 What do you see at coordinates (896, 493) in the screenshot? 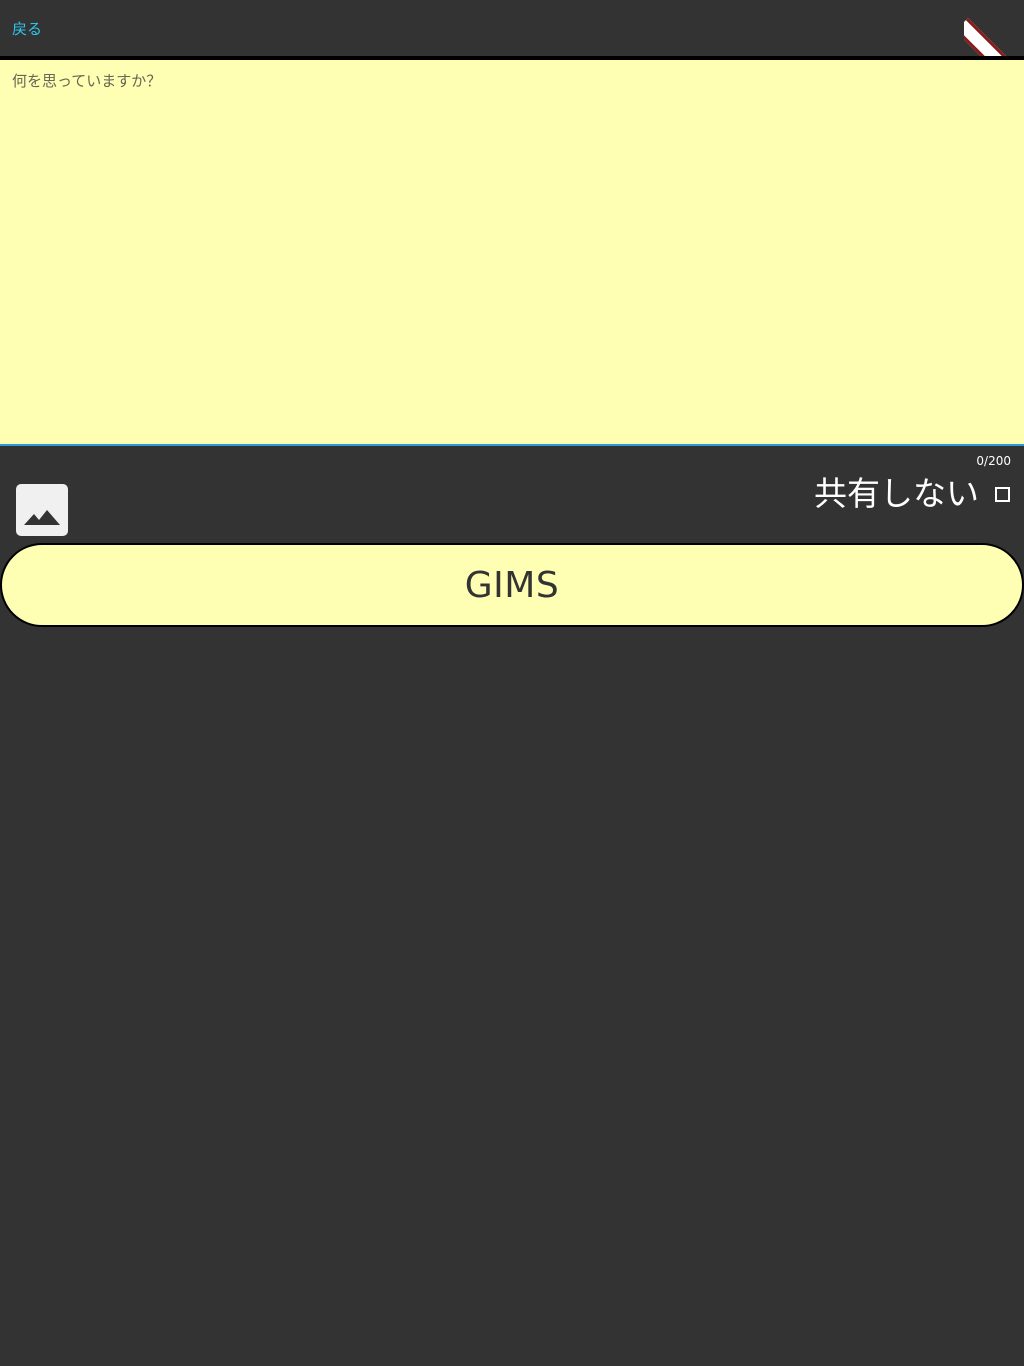
I see `share-label: 共有しない` at bounding box center [896, 493].